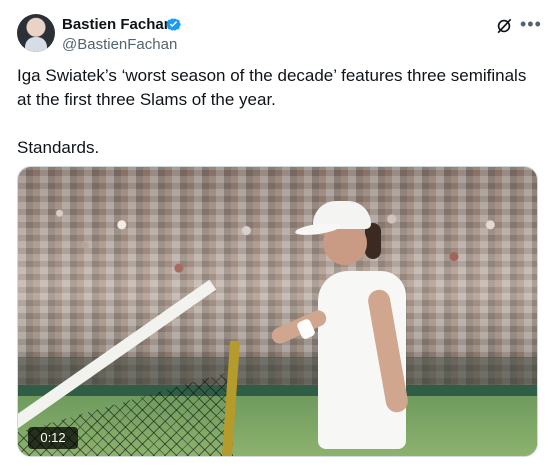  Describe the element at coordinates (36, 33) in the screenshot. I see `author-avatar` at that location.